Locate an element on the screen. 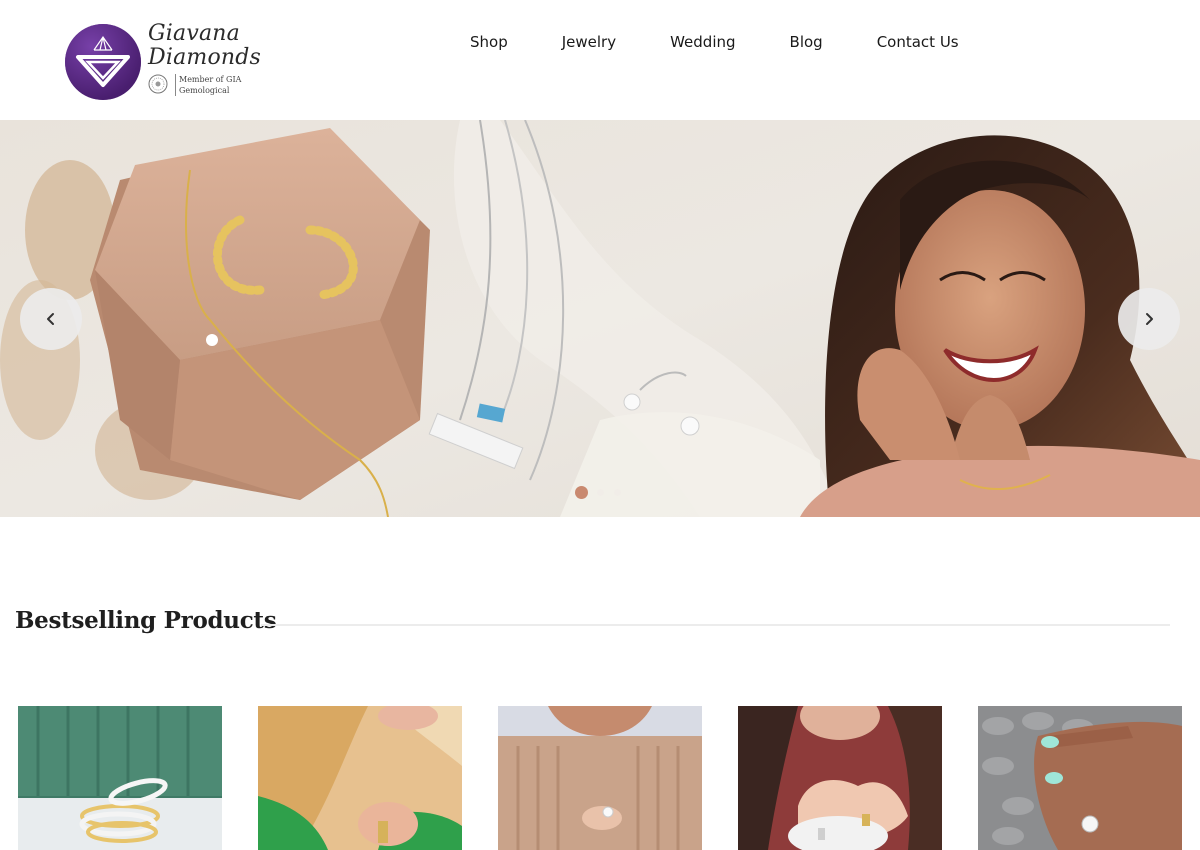 The width and height of the screenshot is (1200, 850). product-card-hands-with-rings is located at coordinates (840, 778).